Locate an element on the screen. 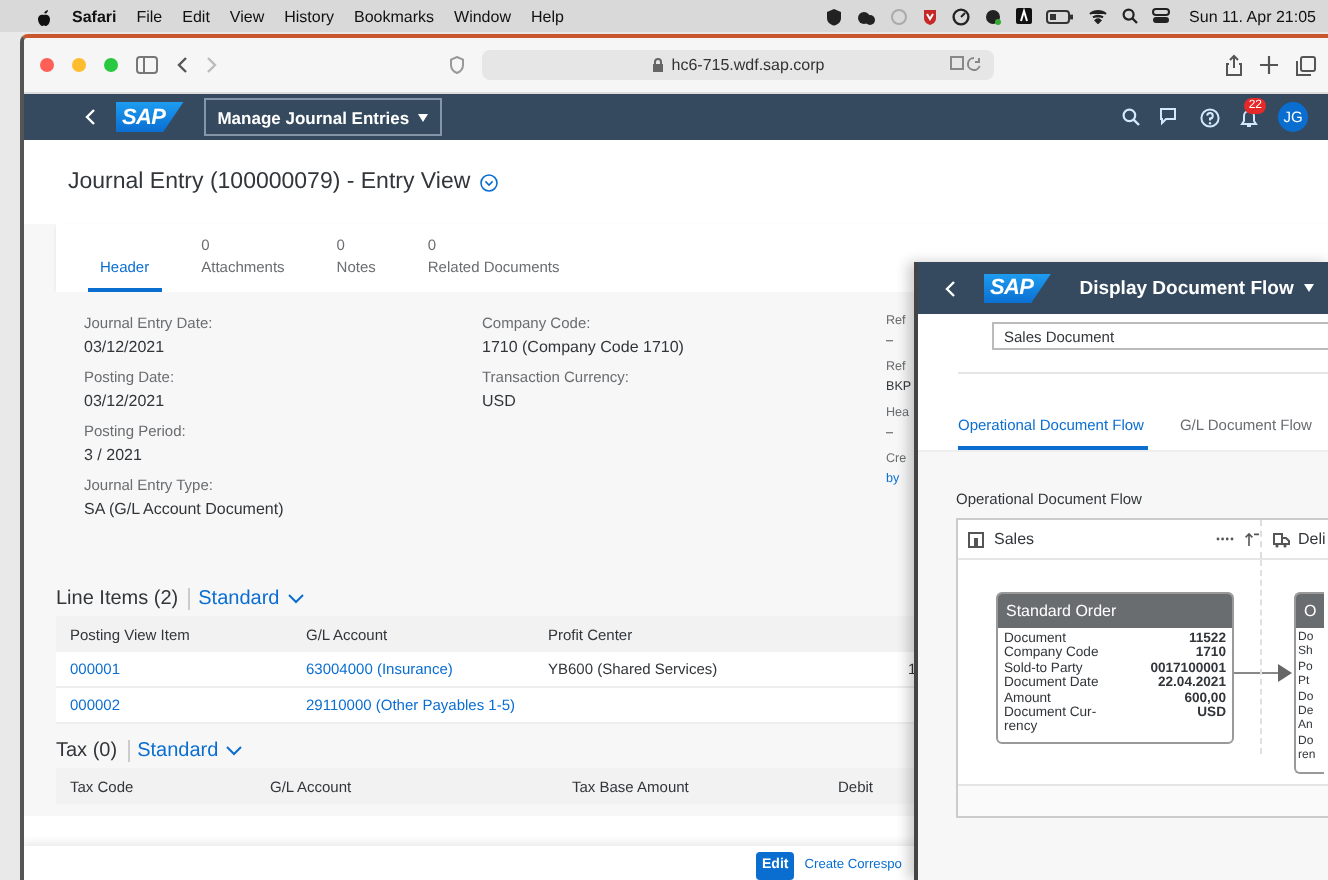  menu-item: Window is located at coordinates (482, 16).